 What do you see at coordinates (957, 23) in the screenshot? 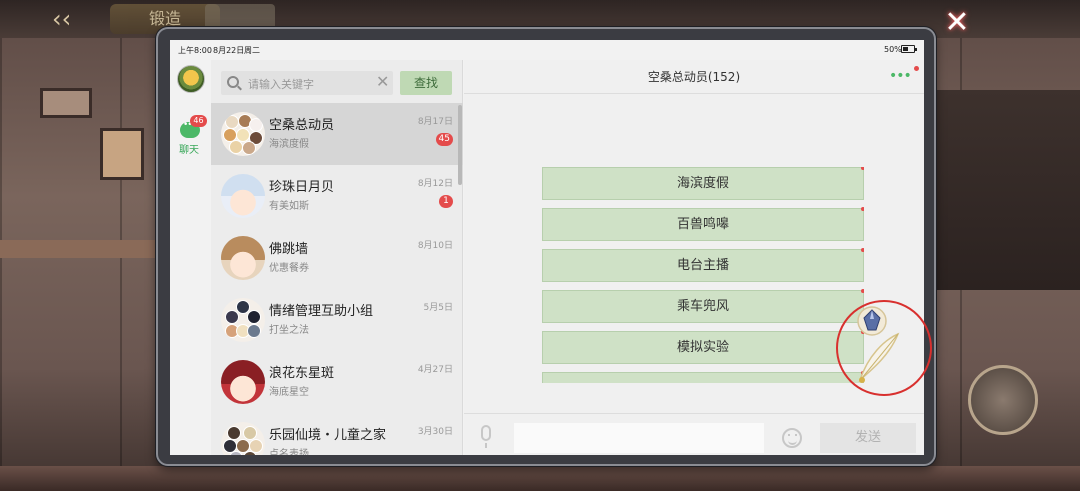
I see `close-icon: ✕` at bounding box center [957, 23].